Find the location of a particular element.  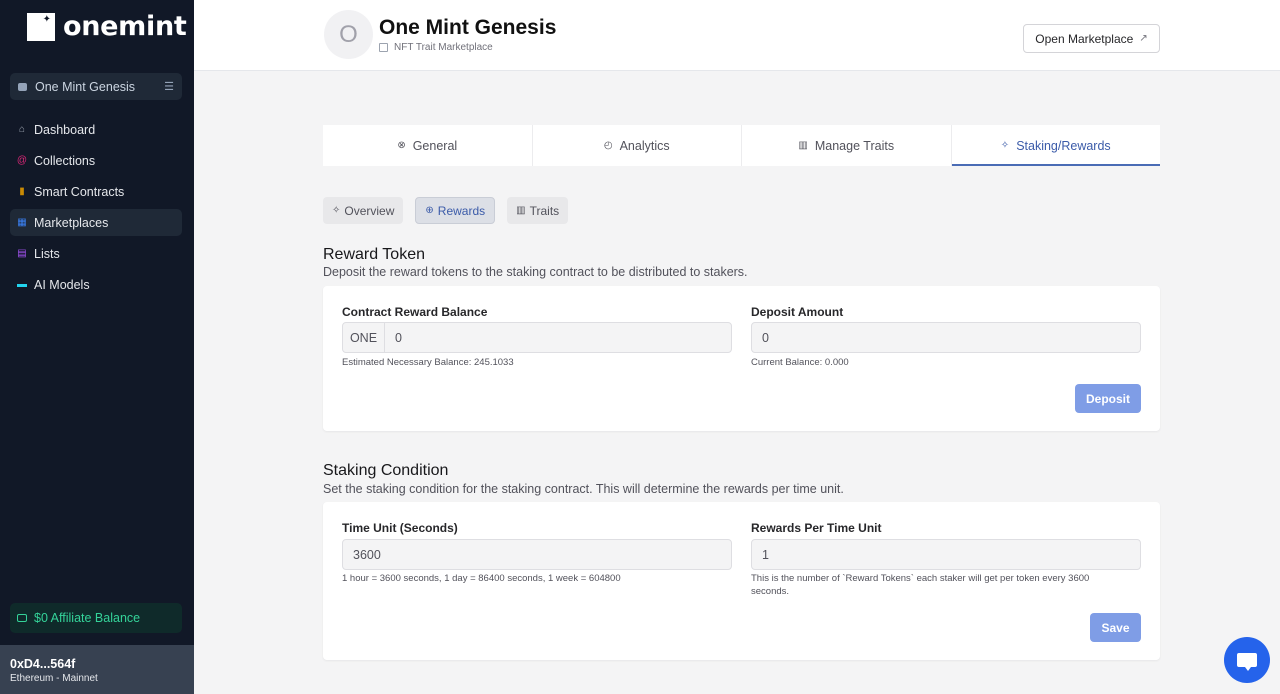

open-marketplace-button: Open Marketplace ↗ is located at coordinates (1091, 38).